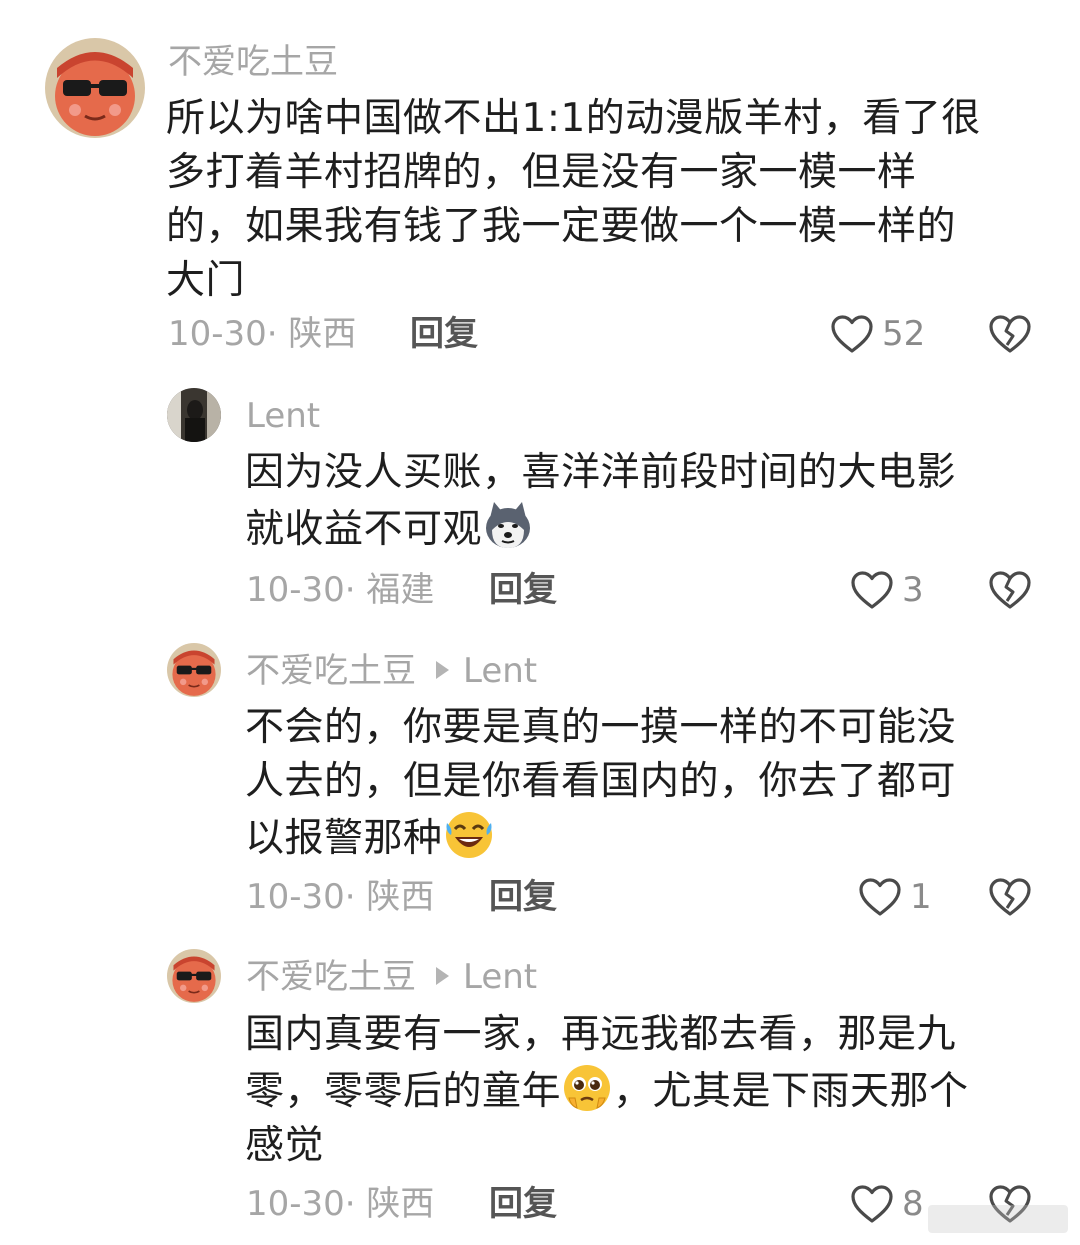 The width and height of the screenshot is (1080, 1245). I want to click on comment-line: 国内真要有一家，再远我都去看，那是九, so click(601, 1034).